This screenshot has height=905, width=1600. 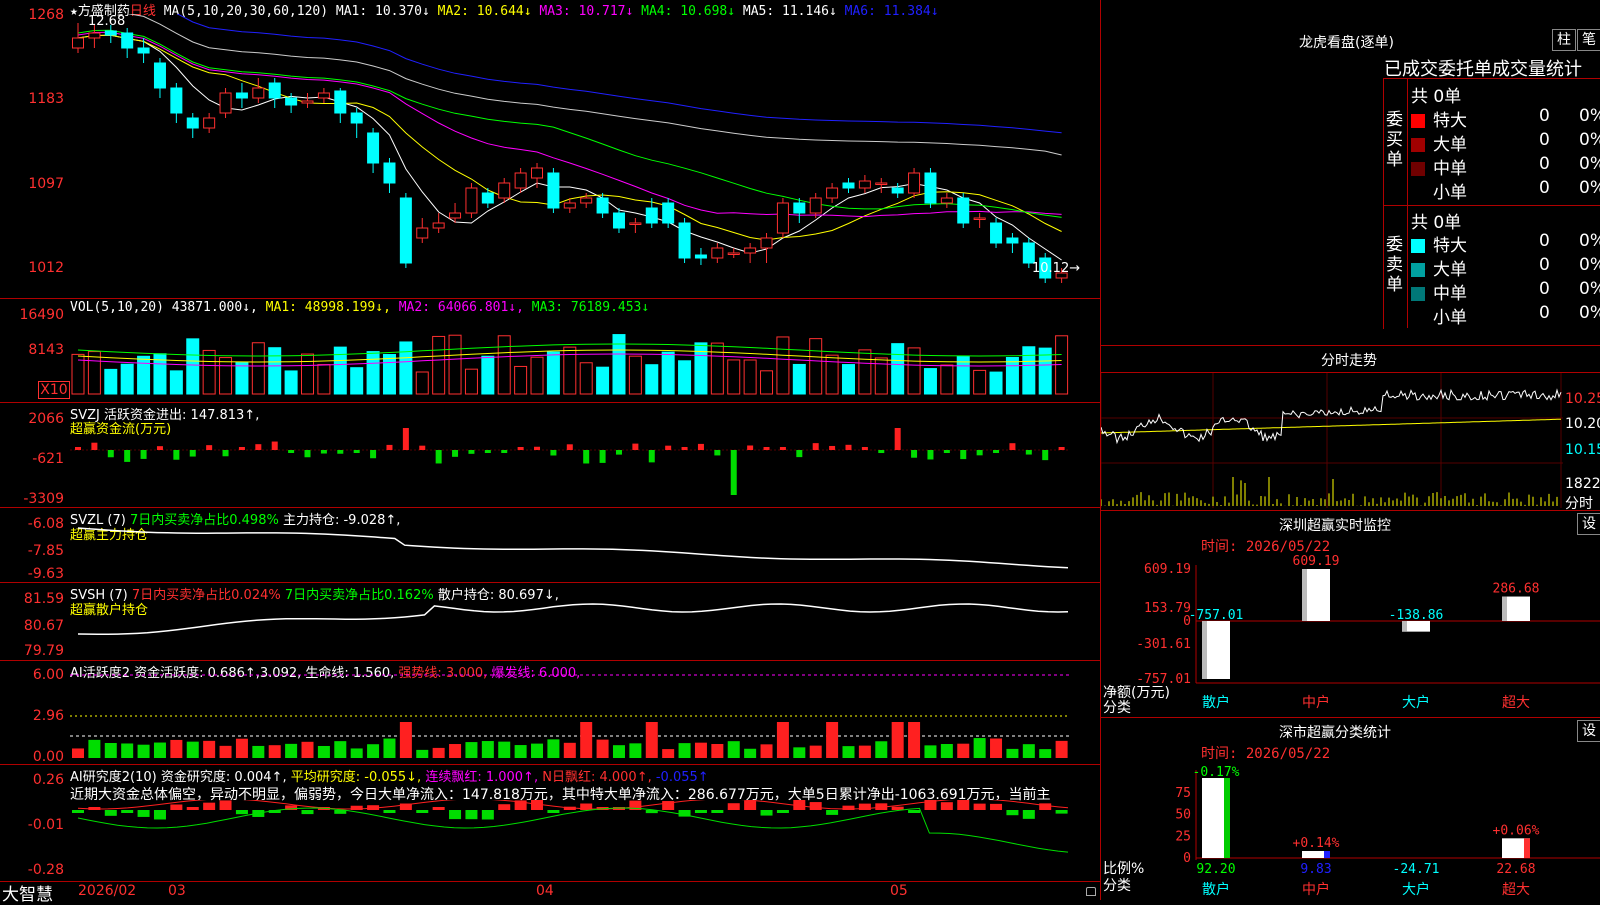 What do you see at coordinates (1418, 169) in the screenshot?
I see `color-swatch` at bounding box center [1418, 169].